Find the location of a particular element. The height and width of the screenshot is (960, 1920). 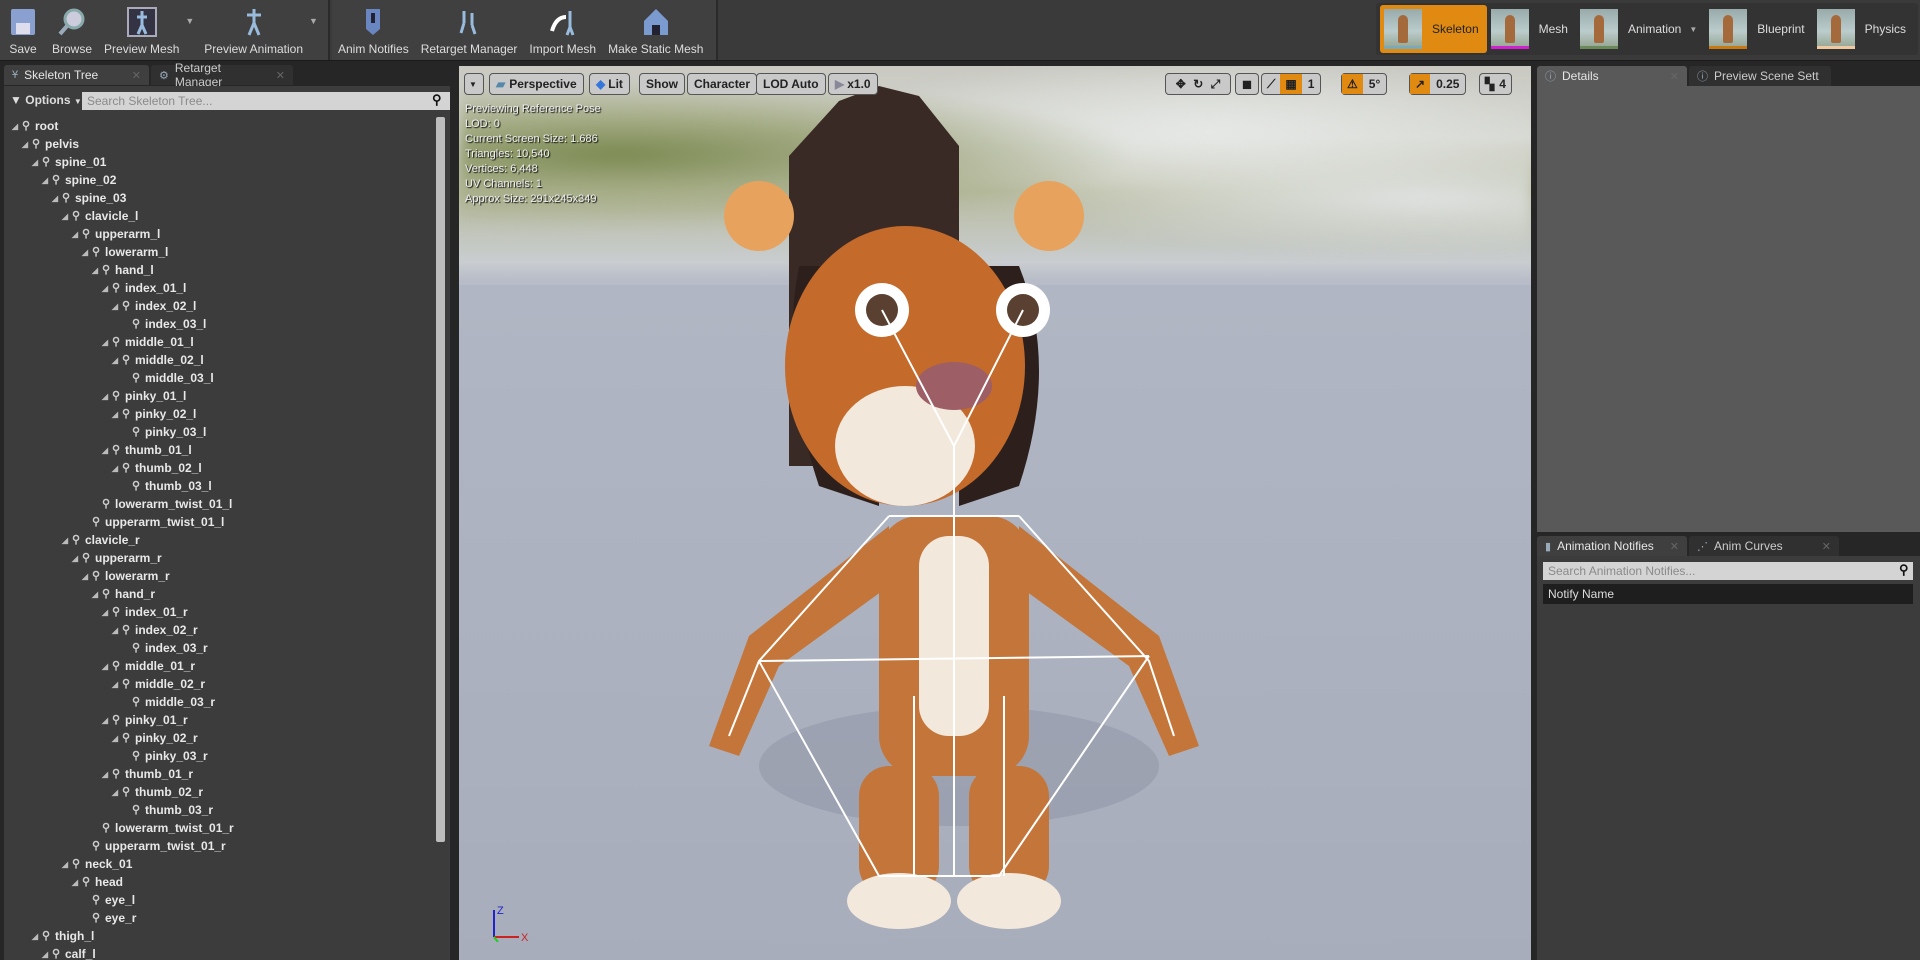

bone-row: ◢ ⚲ index_02_l is located at coordinates (219, 306).